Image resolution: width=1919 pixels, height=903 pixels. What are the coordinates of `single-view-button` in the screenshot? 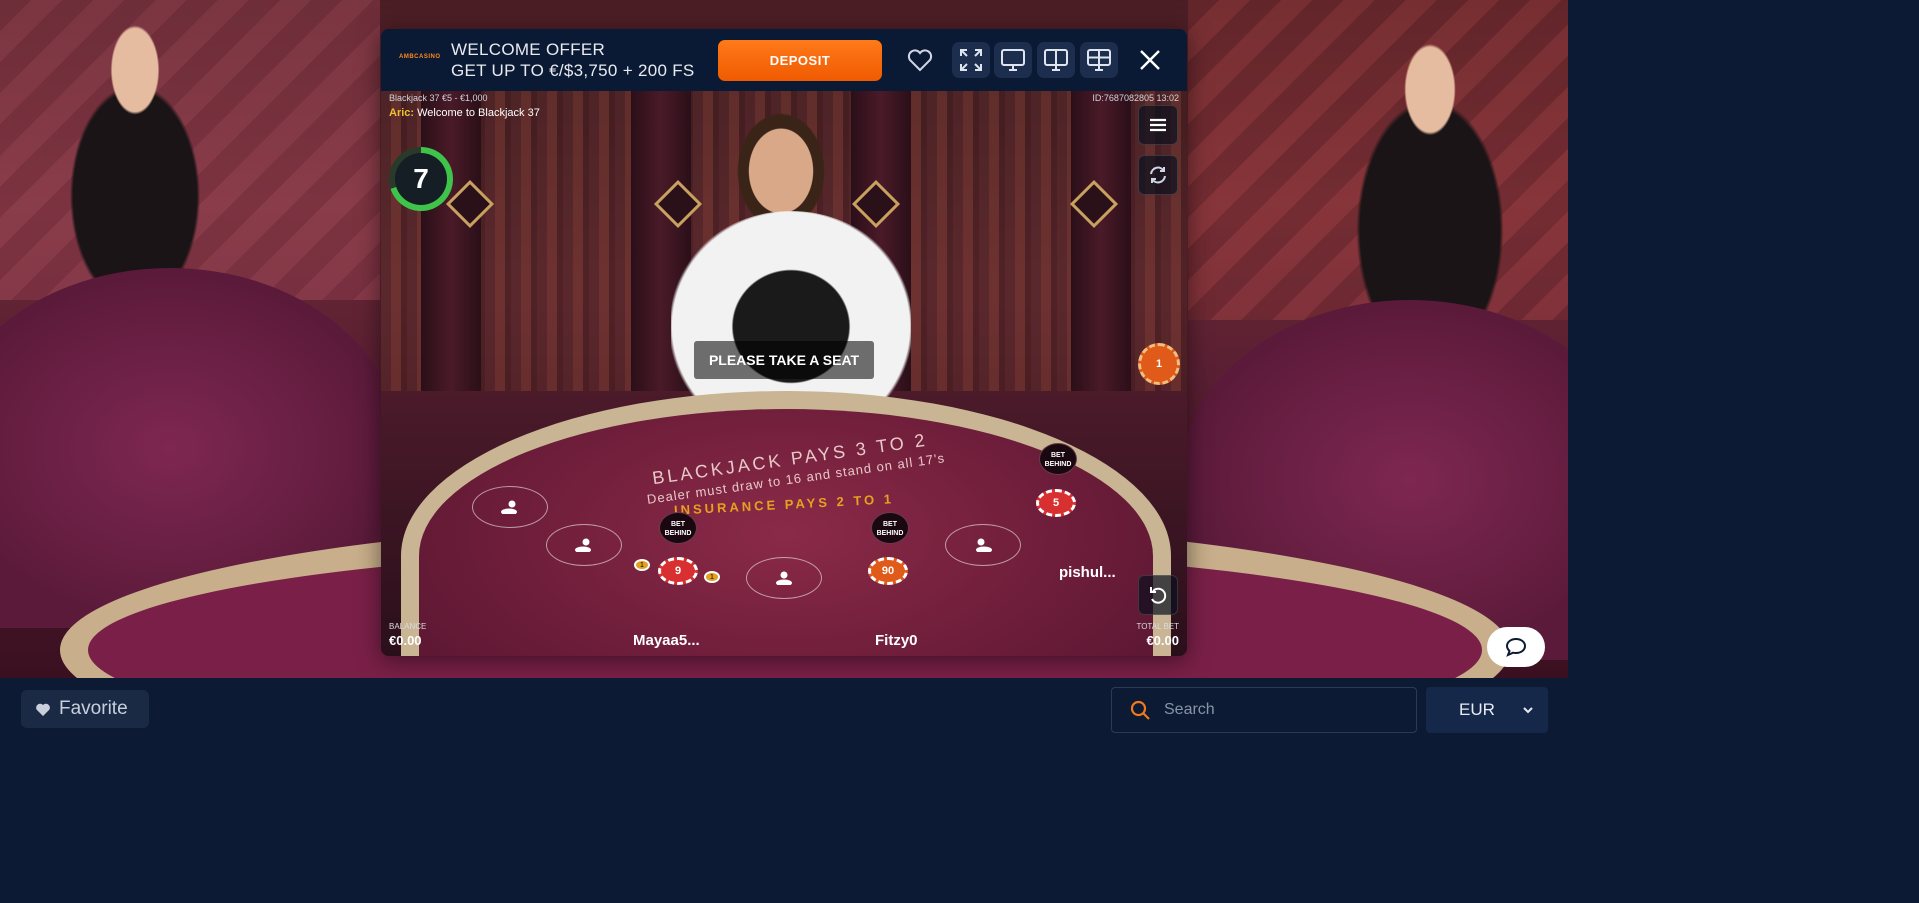 It's located at (1013, 60).